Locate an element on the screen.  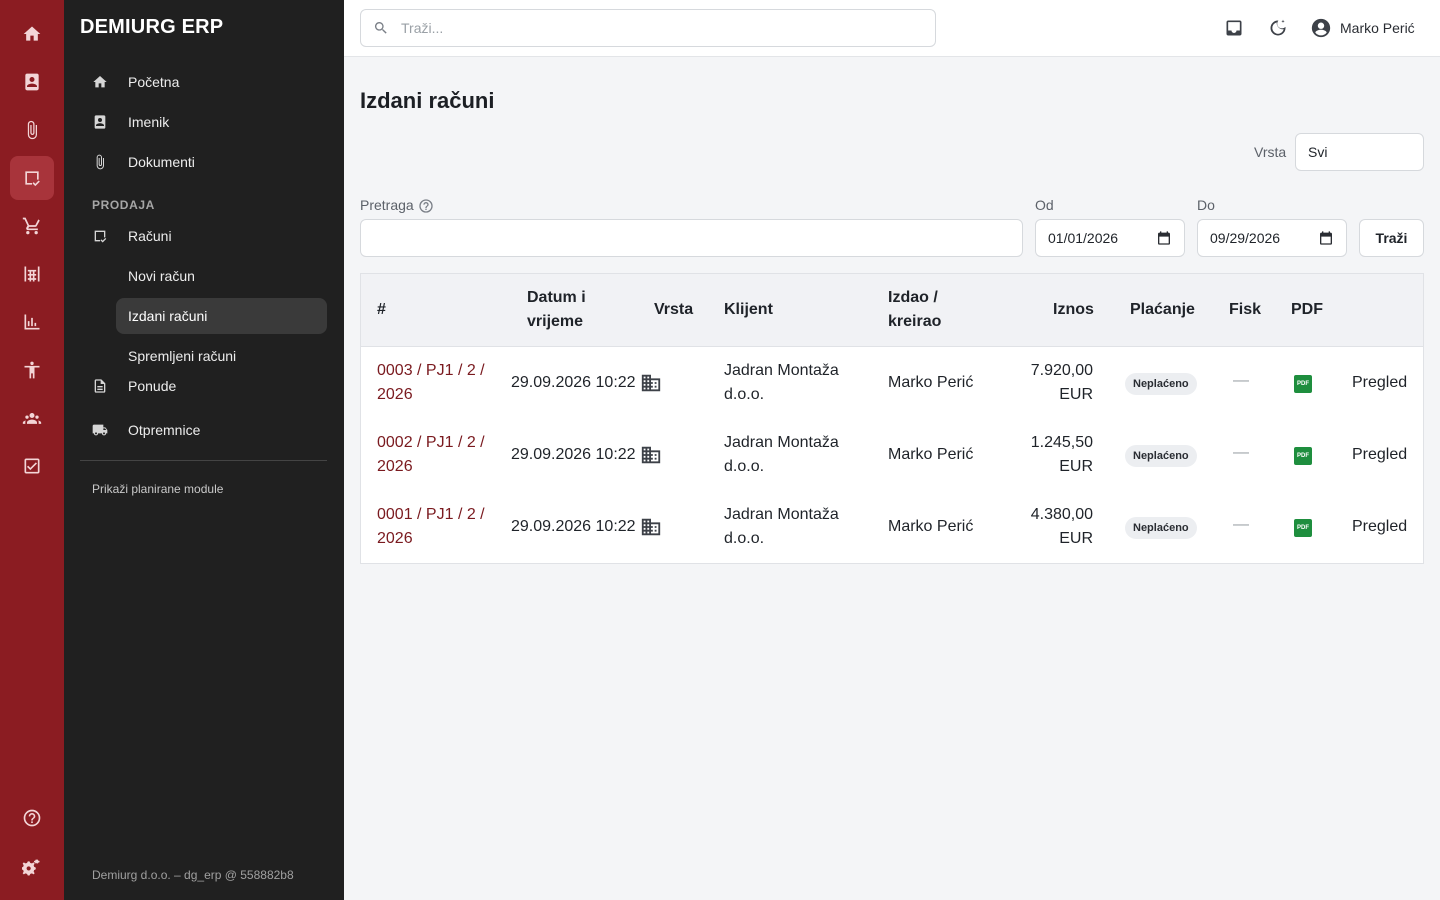
global-search is located at coordinates (648, 28).